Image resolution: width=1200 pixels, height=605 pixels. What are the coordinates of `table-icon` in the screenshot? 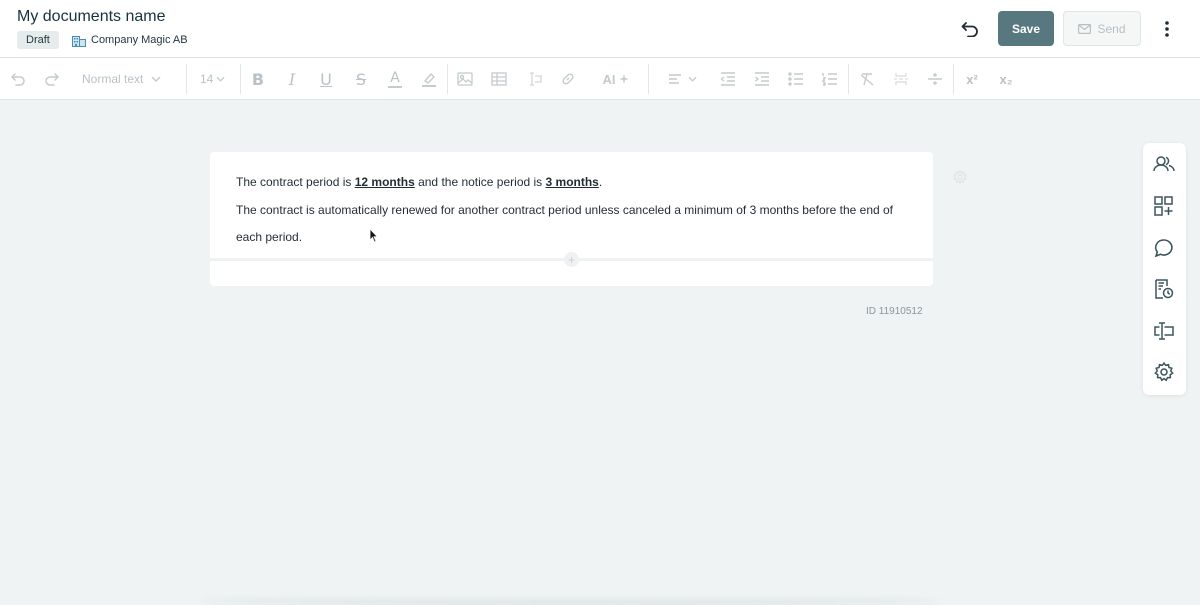 It's located at (499, 79).